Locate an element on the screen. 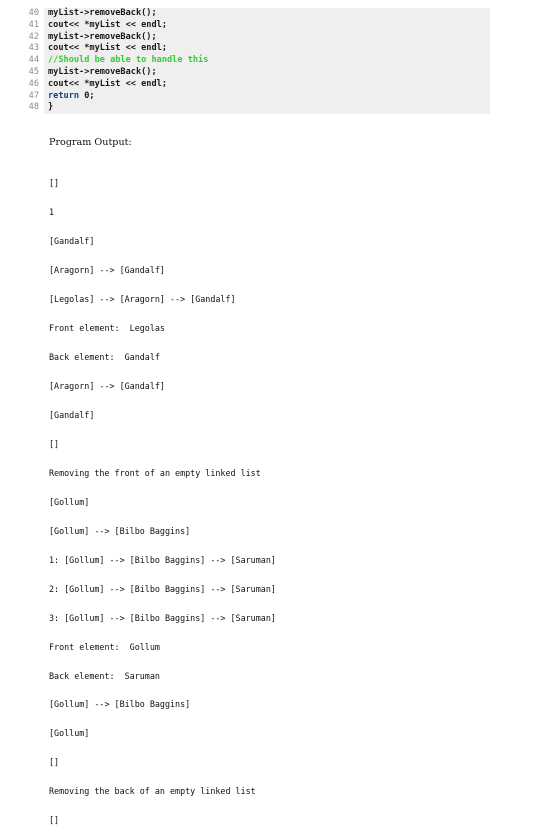  code-line: 42 myList->removeBack(); is located at coordinates (245, 37).